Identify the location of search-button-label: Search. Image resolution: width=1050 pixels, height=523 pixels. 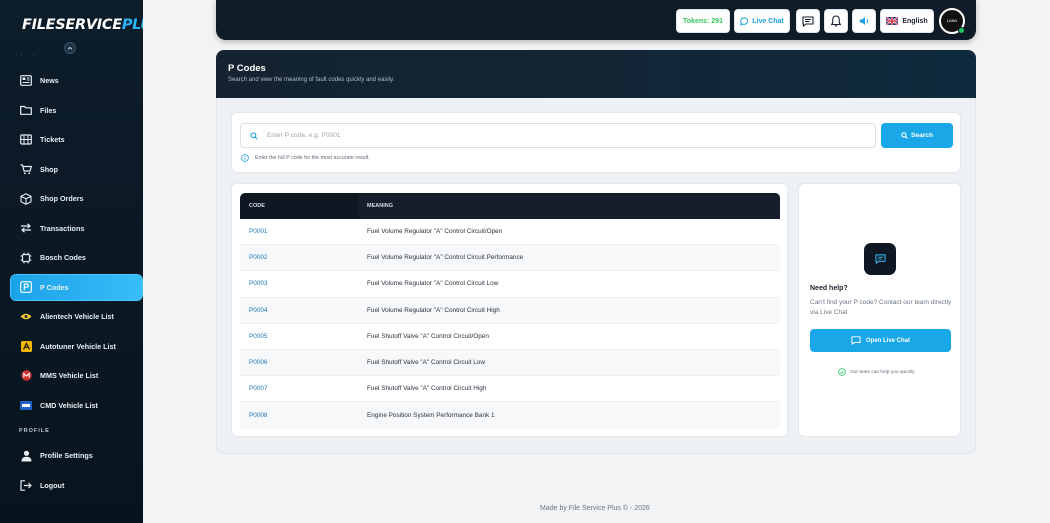
(922, 135).